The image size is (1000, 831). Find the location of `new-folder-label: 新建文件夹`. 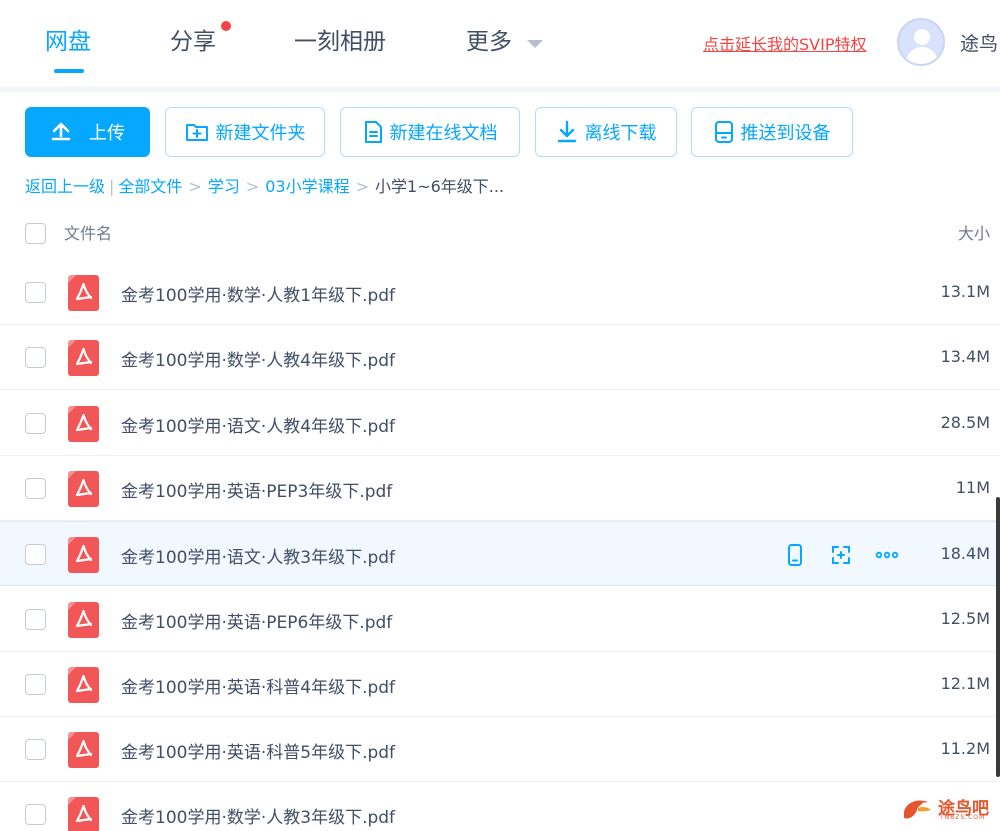

new-folder-label: 新建文件夹 is located at coordinates (260, 133).